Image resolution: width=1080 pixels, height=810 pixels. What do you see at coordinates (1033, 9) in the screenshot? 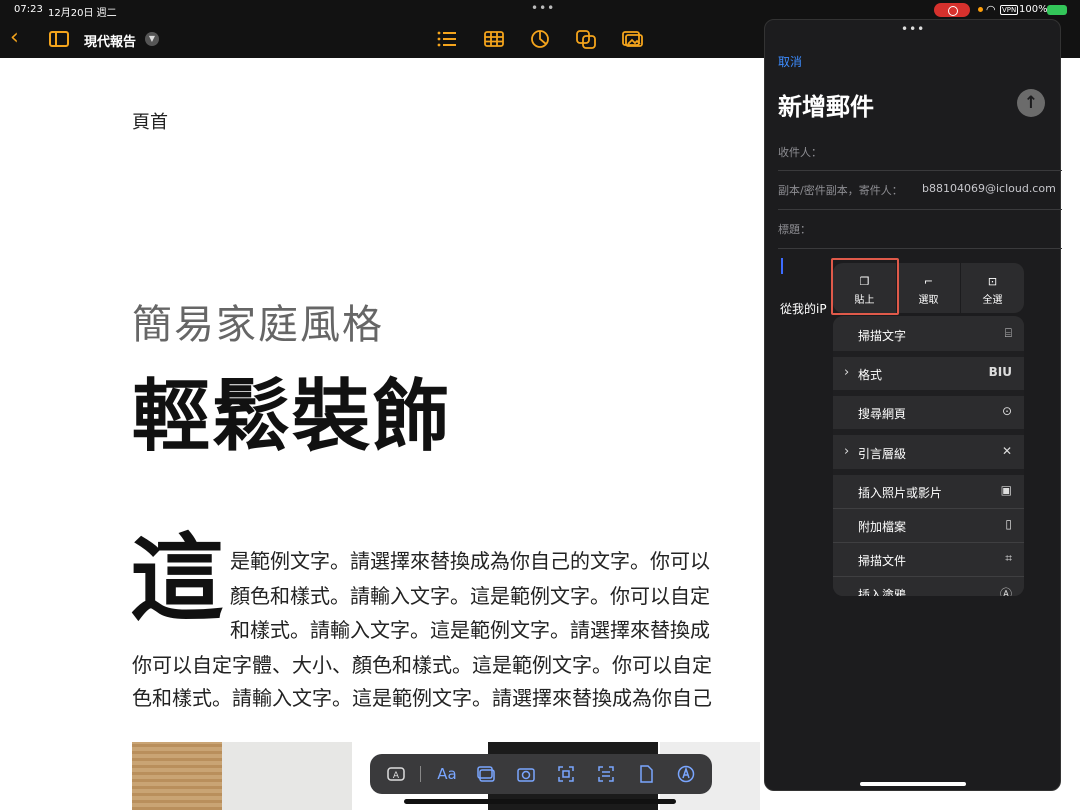
I see `battery-percent: 100%` at bounding box center [1033, 9].